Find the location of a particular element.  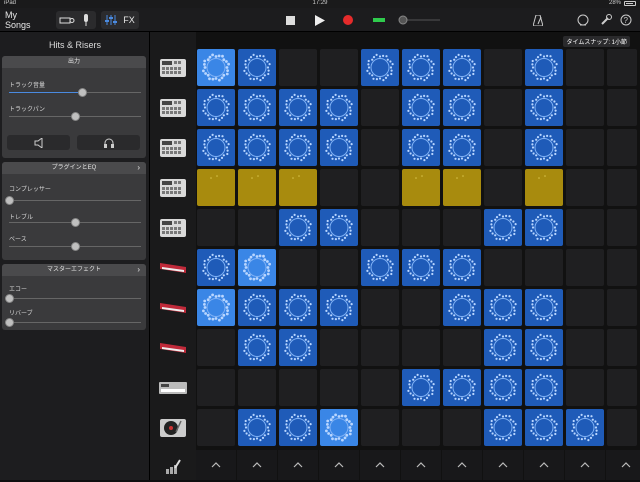

solo-button is located at coordinates (108, 142).